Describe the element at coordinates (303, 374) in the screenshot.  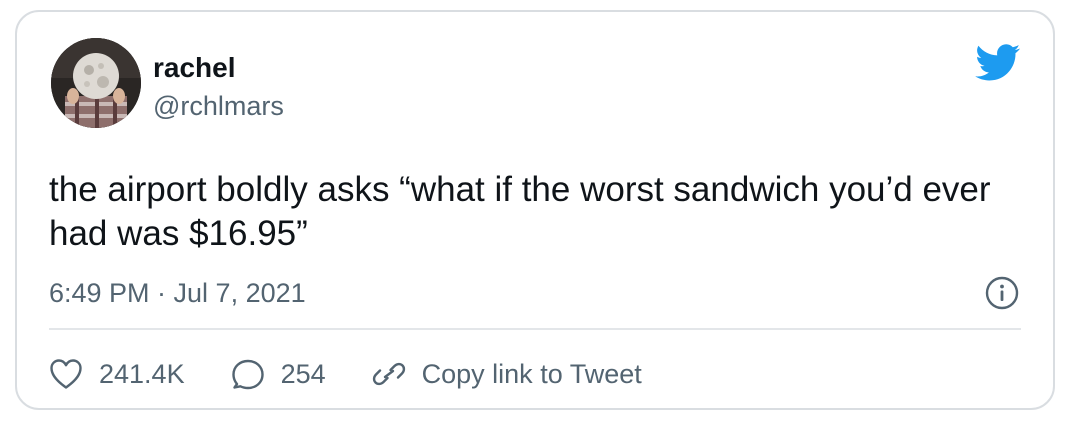
I see `reply-count: 254` at that location.